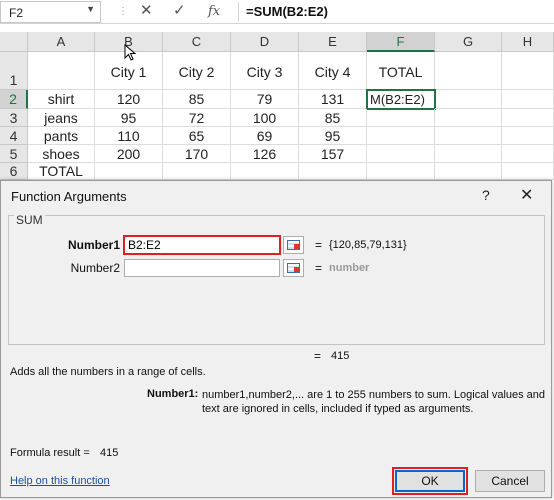 This screenshot has width=554, height=500. I want to click on cell-c5: 170, so click(197, 154).